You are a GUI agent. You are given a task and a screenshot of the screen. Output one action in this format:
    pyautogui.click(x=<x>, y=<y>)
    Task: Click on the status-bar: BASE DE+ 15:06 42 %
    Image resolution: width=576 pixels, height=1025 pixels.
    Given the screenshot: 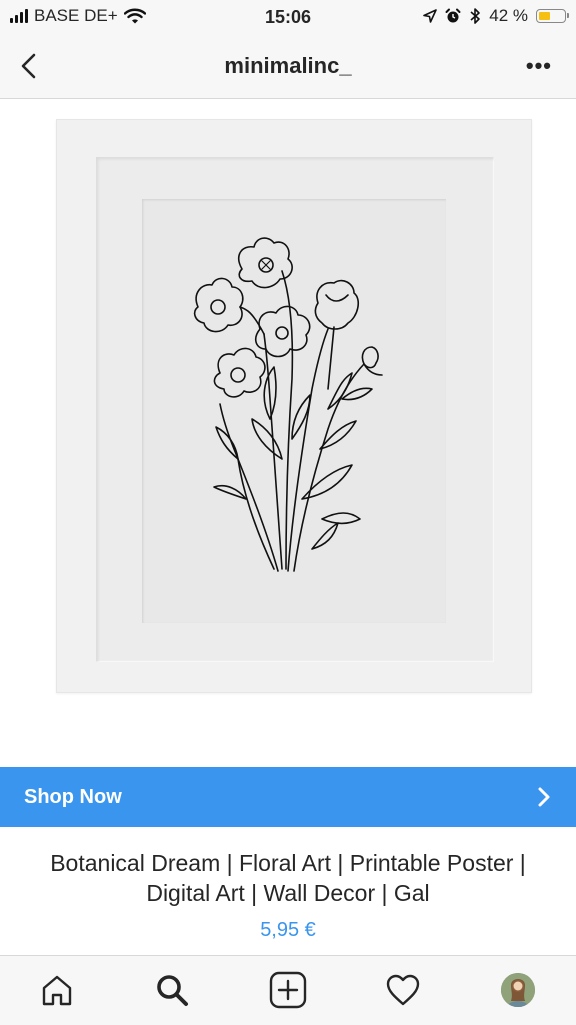 What is the action you would take?
    pyautogui.click(x=288, y=17)
    